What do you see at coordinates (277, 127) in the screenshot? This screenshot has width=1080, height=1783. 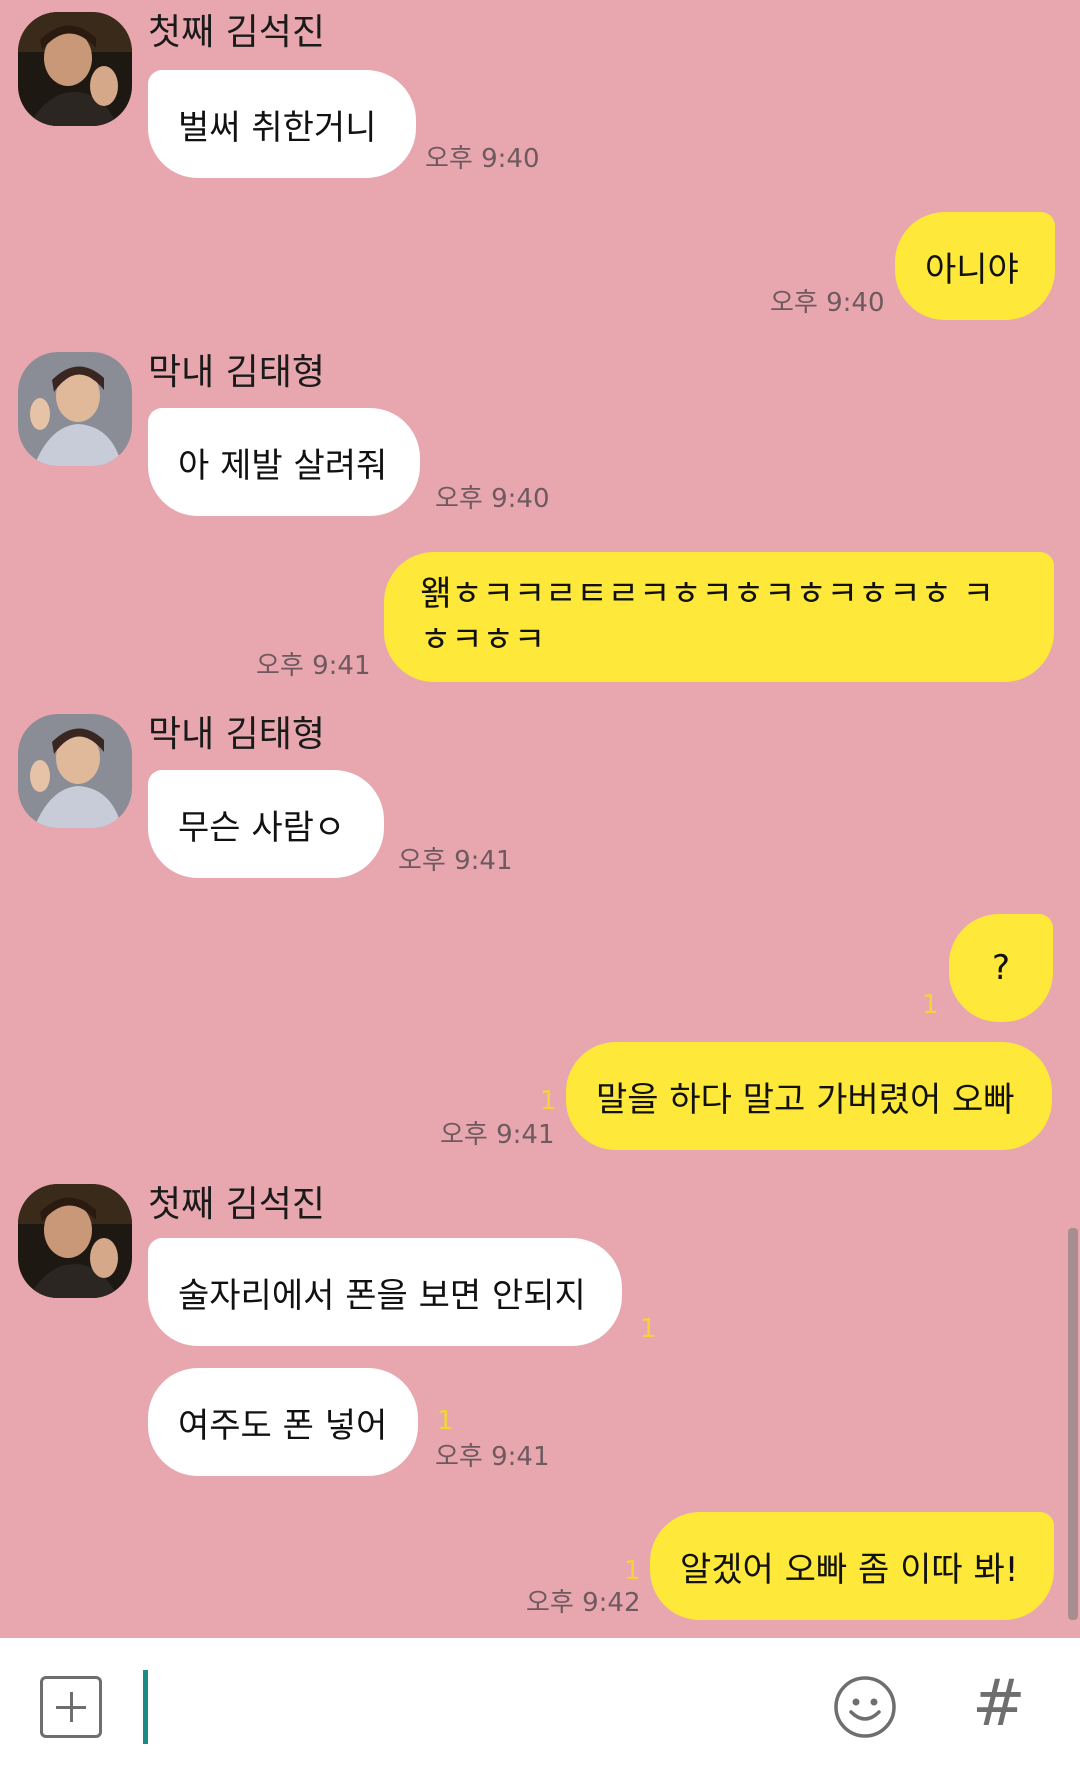 I see `message-text: 벌써 취한거니` at bounding box center [277, 127].